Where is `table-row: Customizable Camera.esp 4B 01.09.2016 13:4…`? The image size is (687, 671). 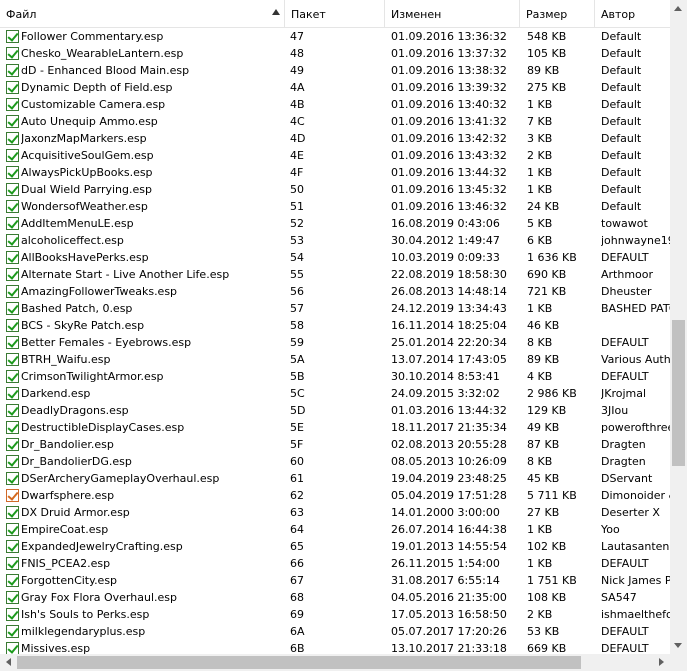
table-row: Customizable Camera.esp 4B 01.09.2016 13:4… is located at coordinates (335, 104).